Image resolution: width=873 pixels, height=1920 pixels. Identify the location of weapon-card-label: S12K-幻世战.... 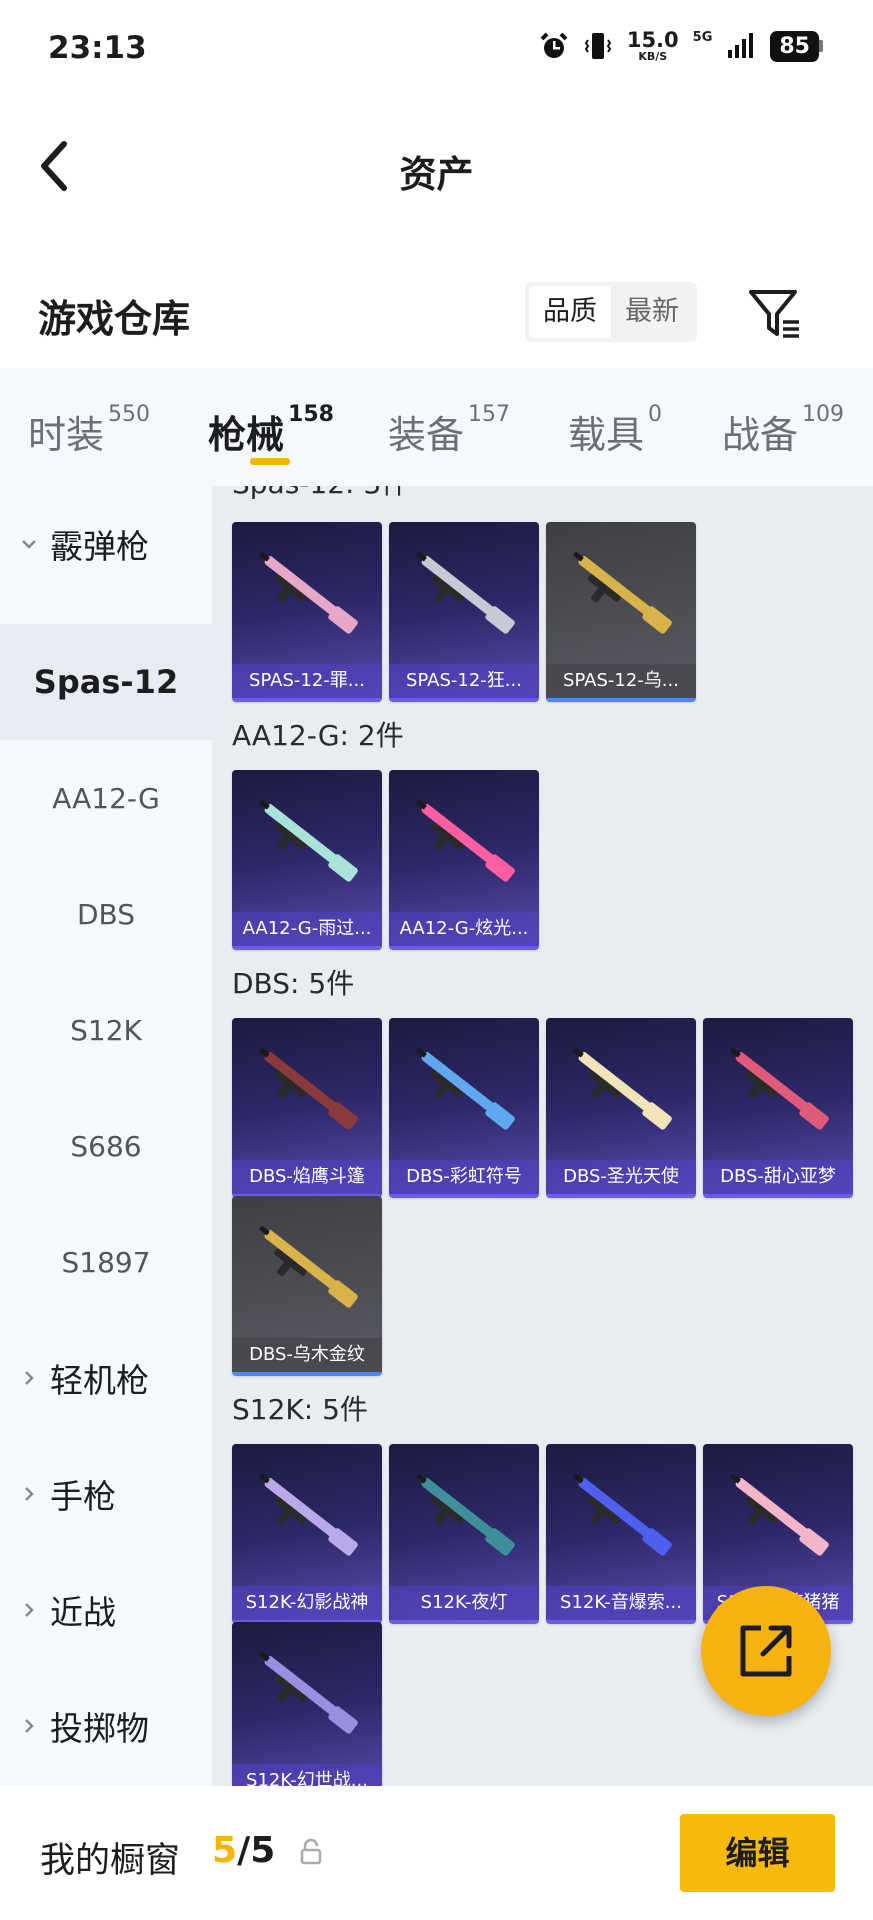
(307, 1775).